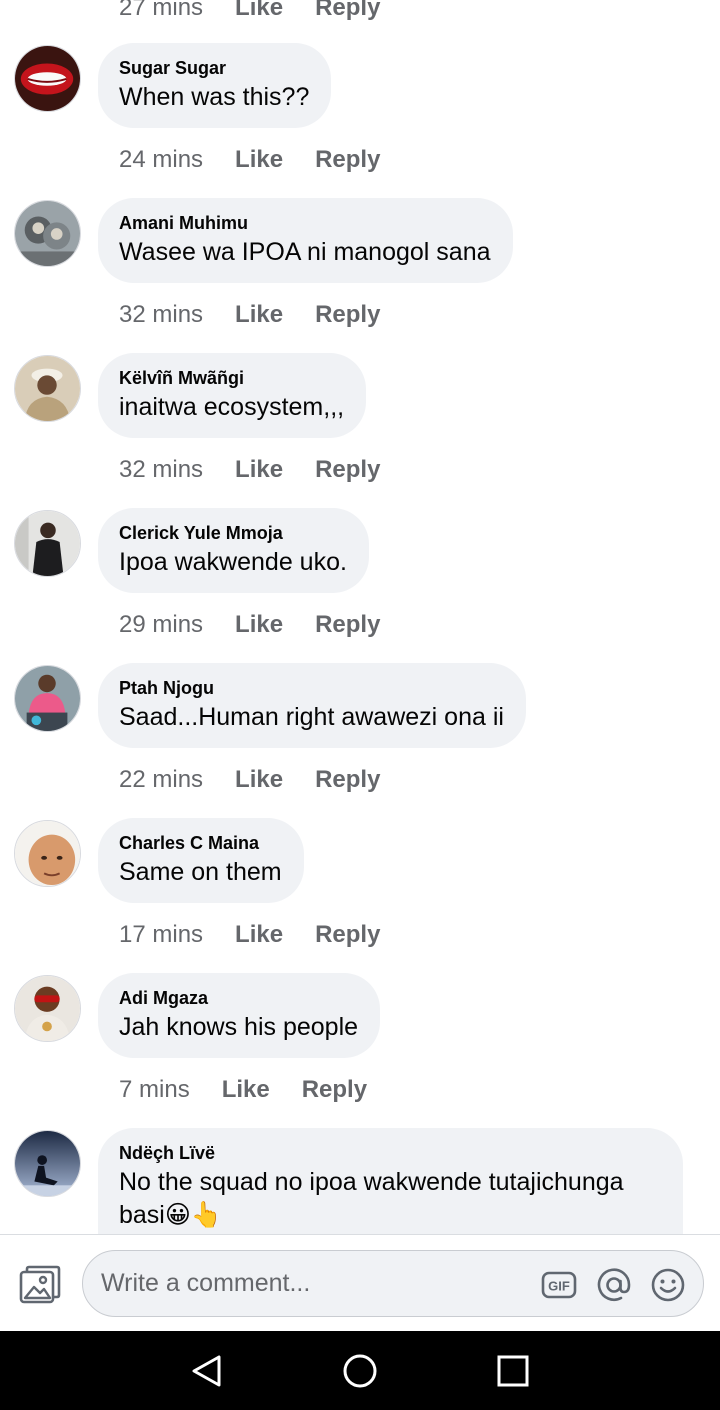  What do you see at coordinates (232, 407) in the screenshot?
I see `comment-text: inaitwa ecosystem,,,` at bounding box center [232, 407].